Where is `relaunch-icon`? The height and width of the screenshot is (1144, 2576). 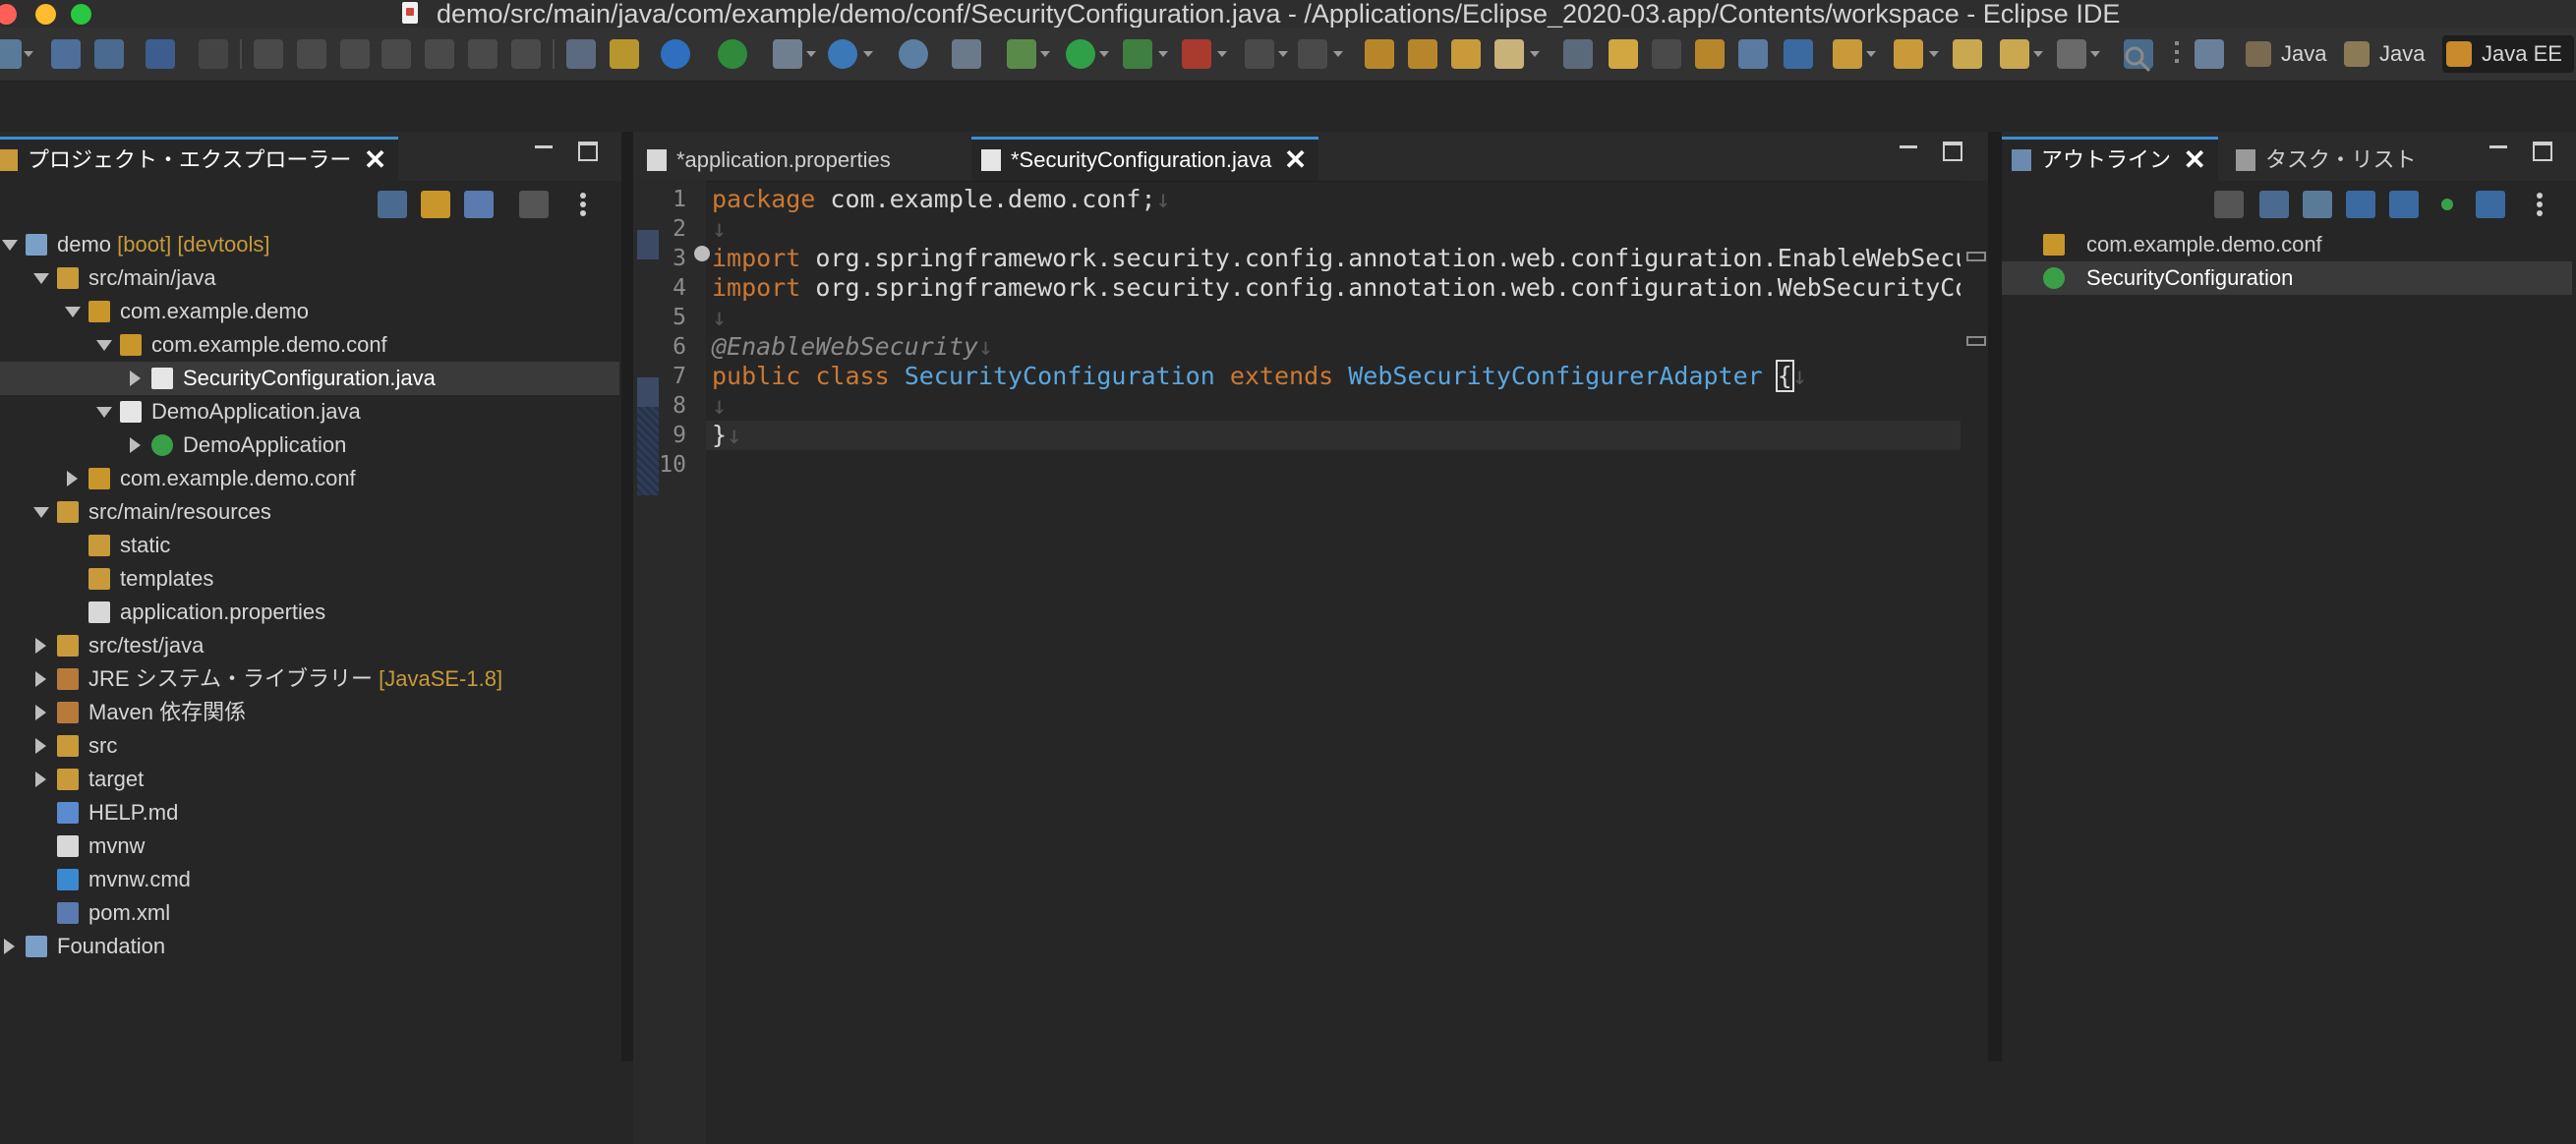
relaunch-icon is located at coordinates (732, 54).